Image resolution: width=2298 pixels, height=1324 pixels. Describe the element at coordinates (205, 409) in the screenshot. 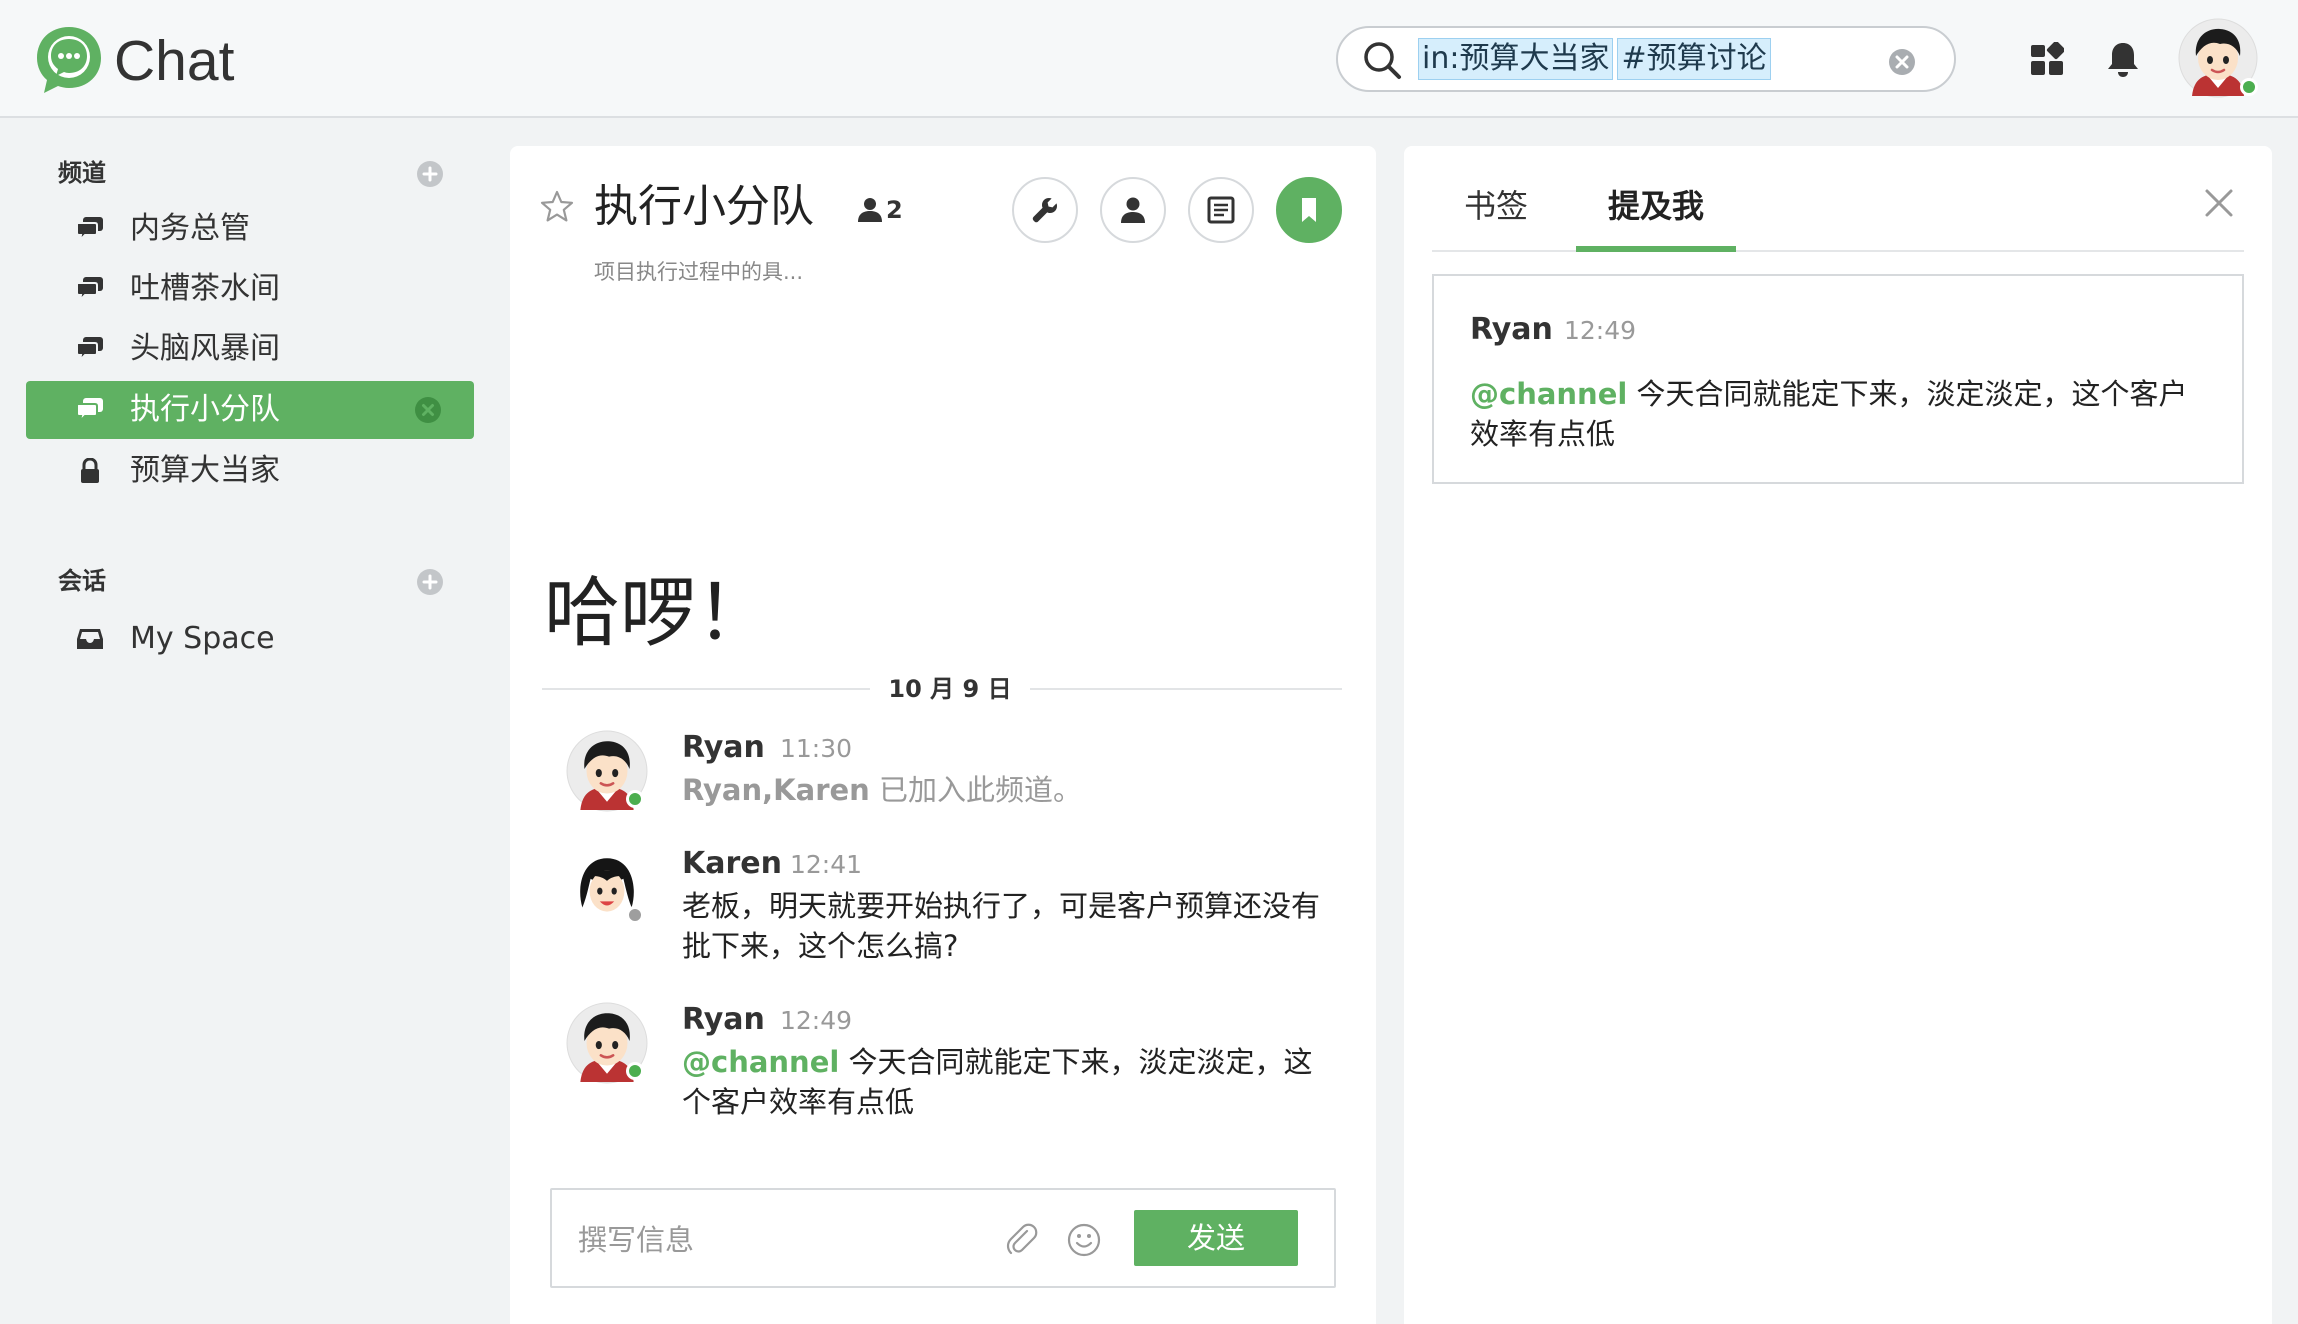

I see `sidebar-item-label: 执行小分队` at that location.